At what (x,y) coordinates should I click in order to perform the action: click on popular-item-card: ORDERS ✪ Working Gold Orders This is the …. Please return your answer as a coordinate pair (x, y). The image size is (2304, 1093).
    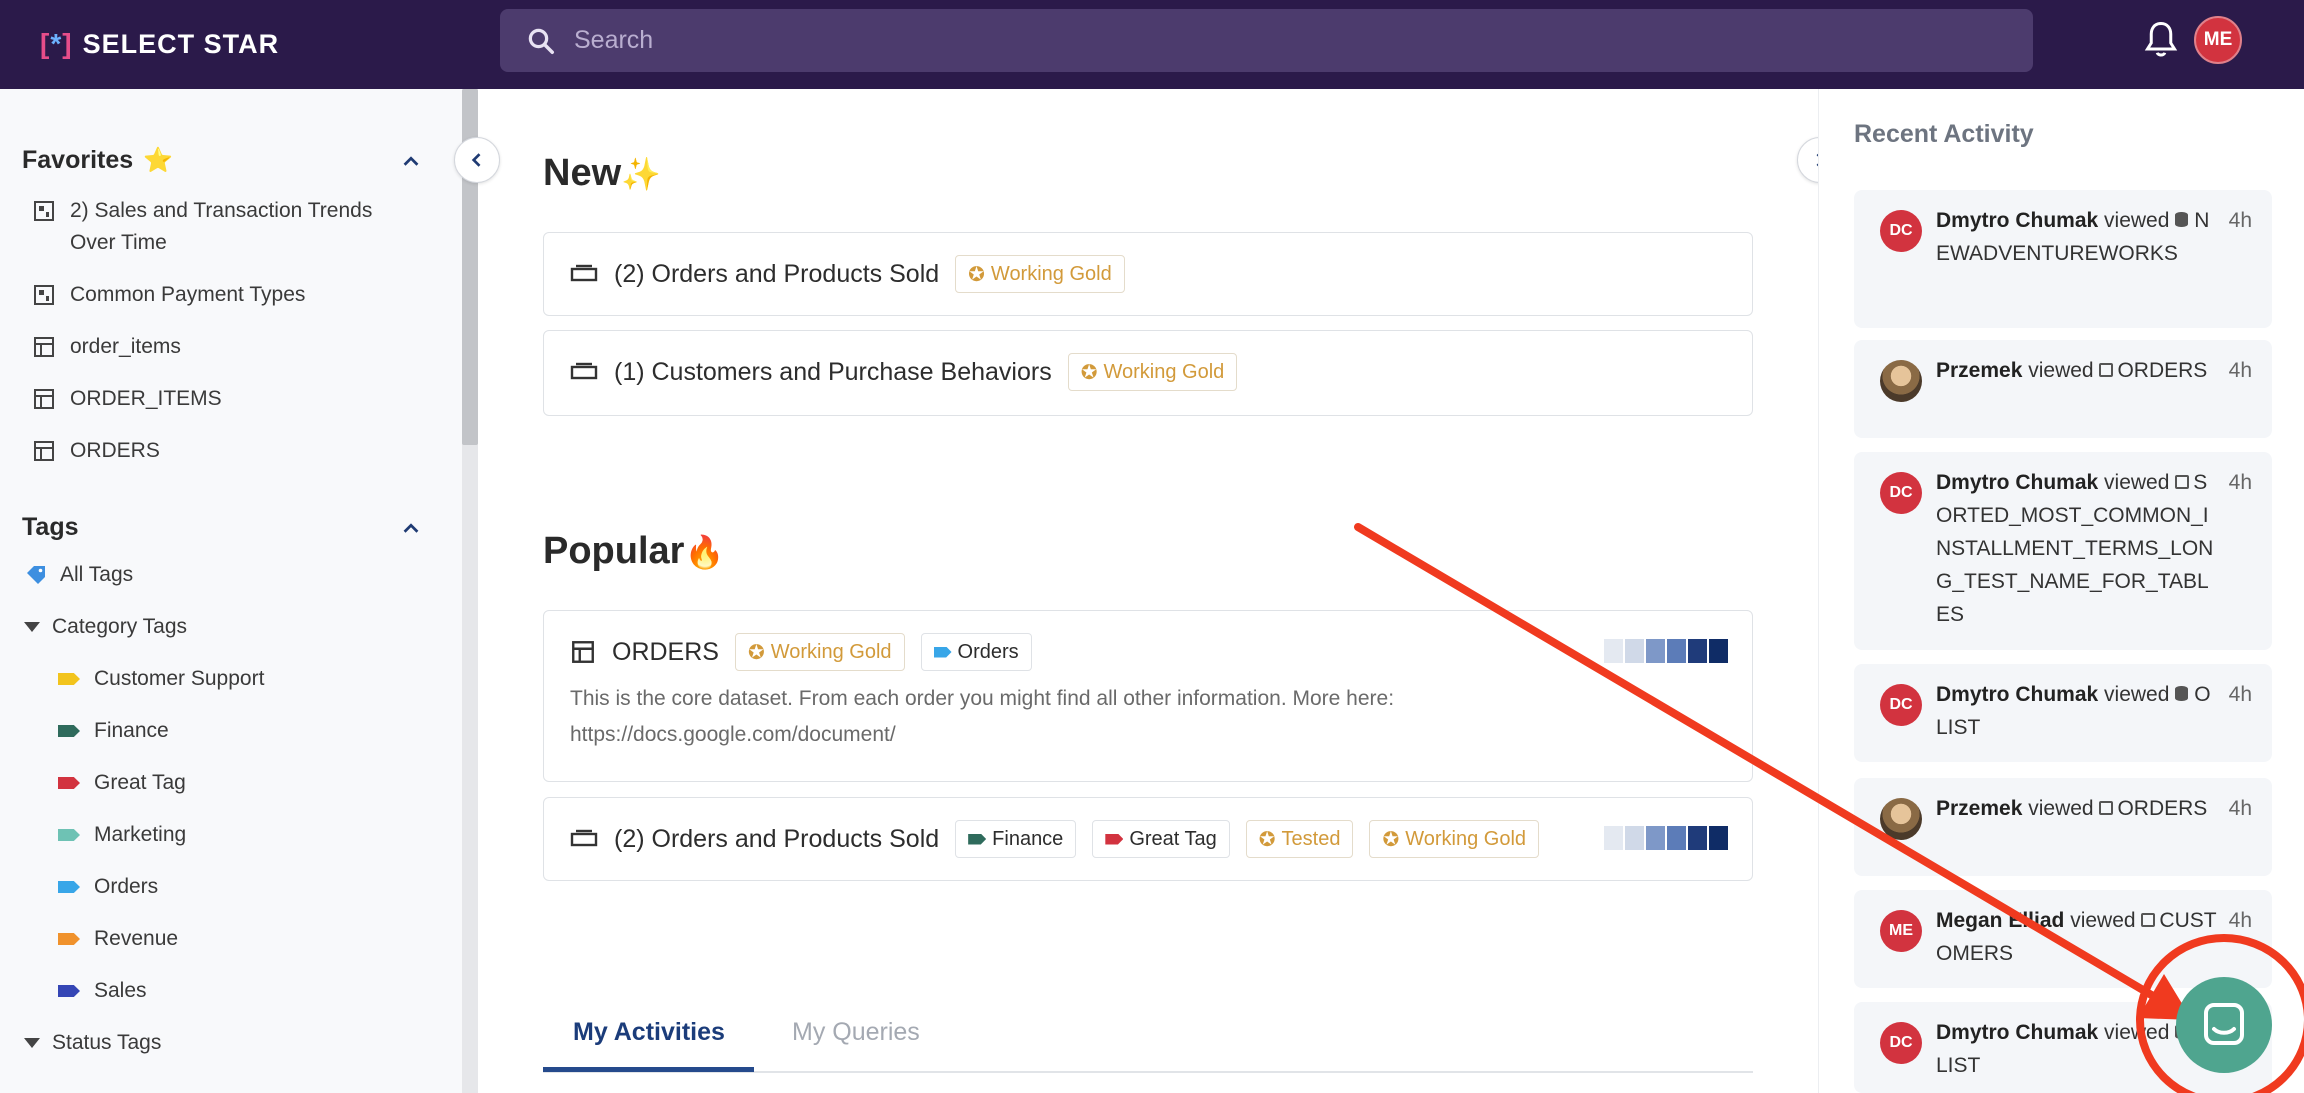
    Looking at the image, I should click on (1148, 696).